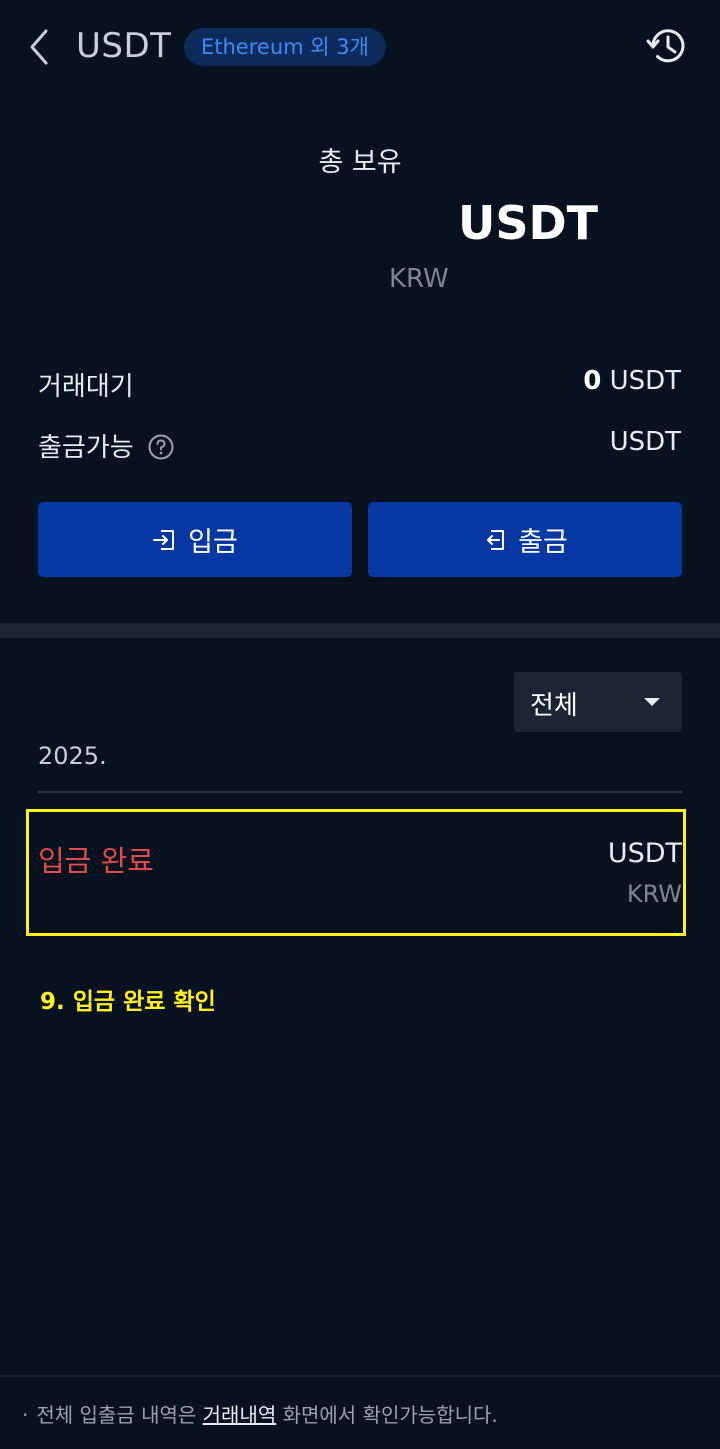 The height and width of the screenshot is (1449, 720). Describe the element at coordinates (86, 387) in the screenshot. I see `pending-label: 거래대기` at that location.